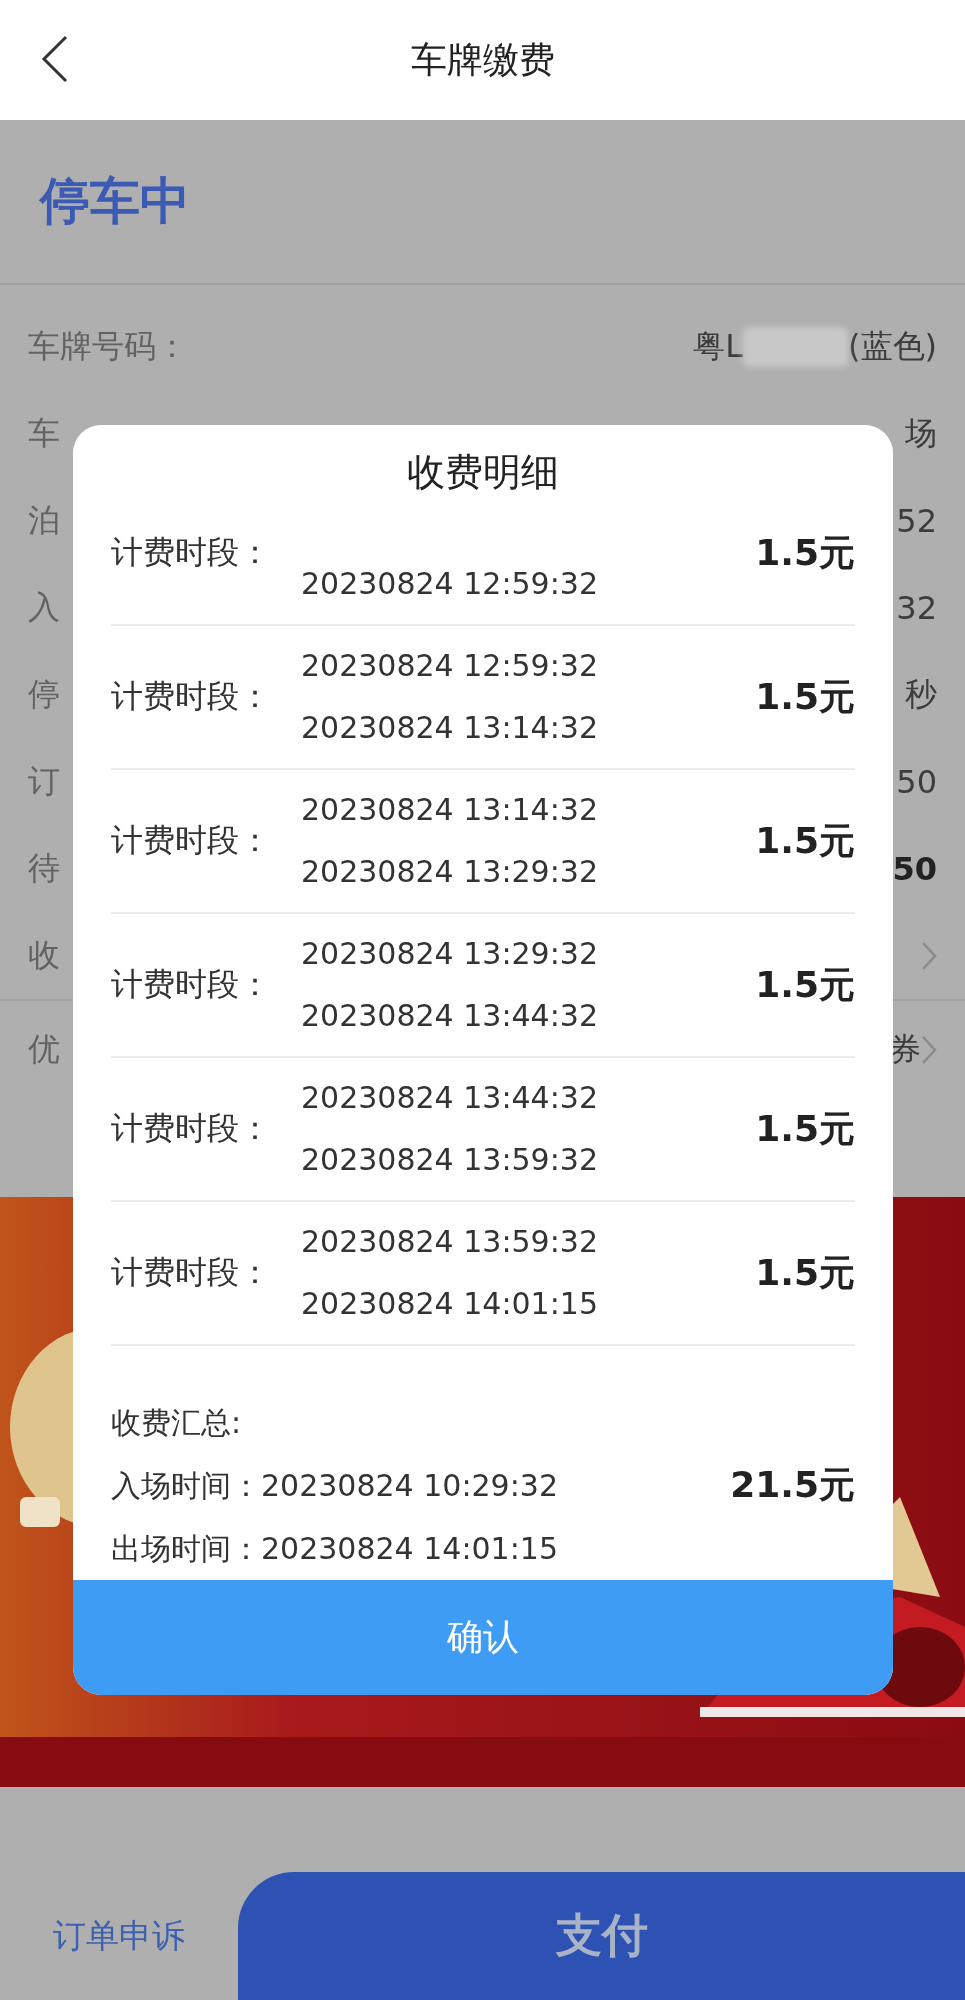 The image size is (965, 2000). I want to click on dialog-title: 收费明细, so click(483, 472).